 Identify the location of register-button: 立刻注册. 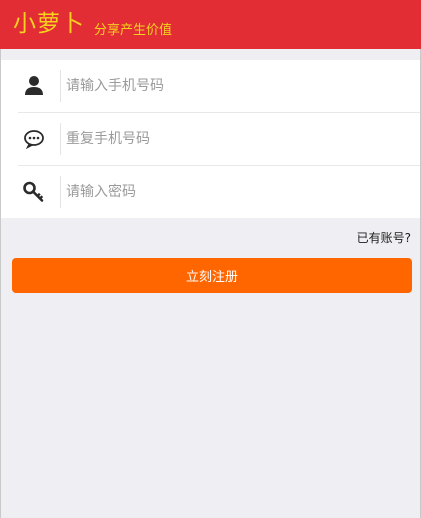
(212, 275).